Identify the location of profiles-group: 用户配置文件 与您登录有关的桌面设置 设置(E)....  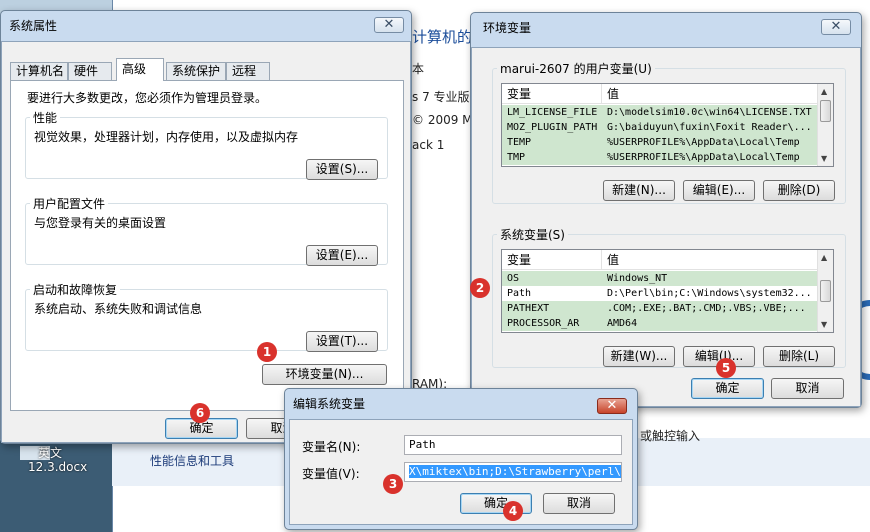
(206, 230).